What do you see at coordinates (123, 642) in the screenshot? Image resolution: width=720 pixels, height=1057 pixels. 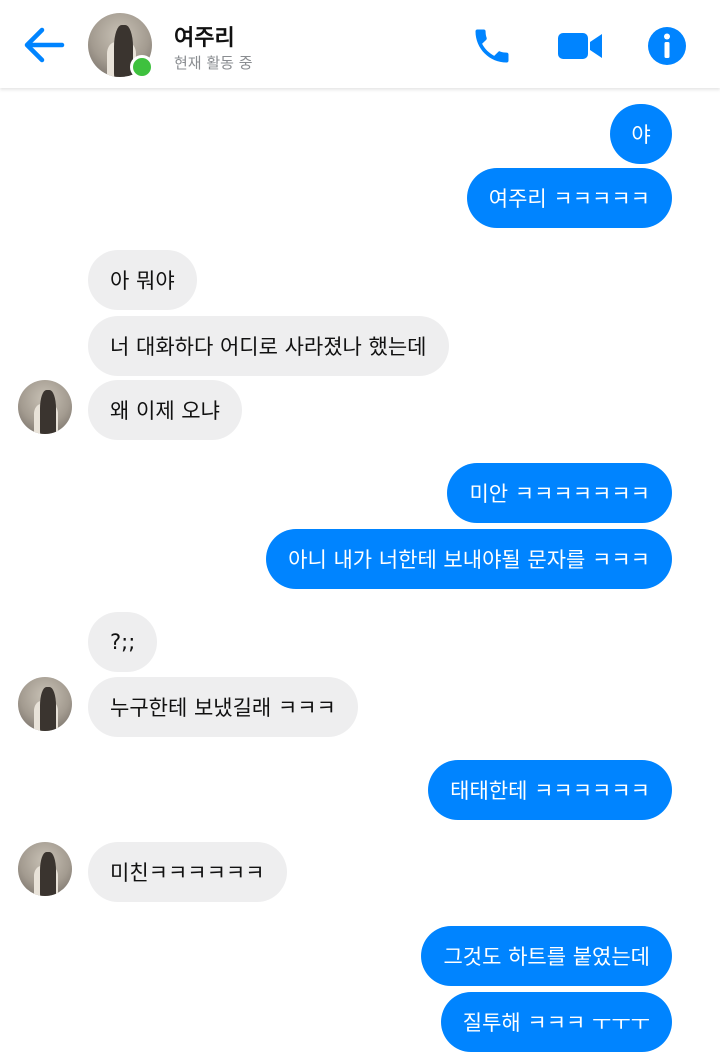 I see `message-bubble-incoming: ?;;` at bounding box center [123, 642].